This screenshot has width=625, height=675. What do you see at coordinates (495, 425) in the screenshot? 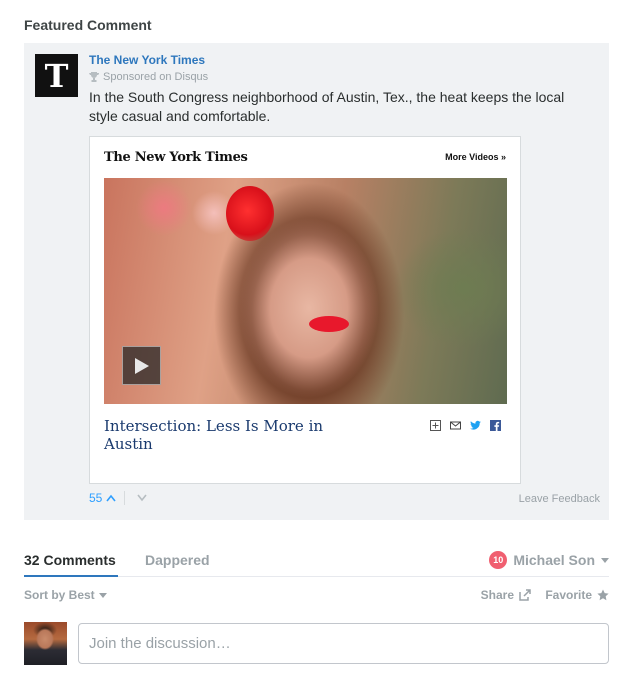
I see `facebook-icon` at bounding box center [495, 425].